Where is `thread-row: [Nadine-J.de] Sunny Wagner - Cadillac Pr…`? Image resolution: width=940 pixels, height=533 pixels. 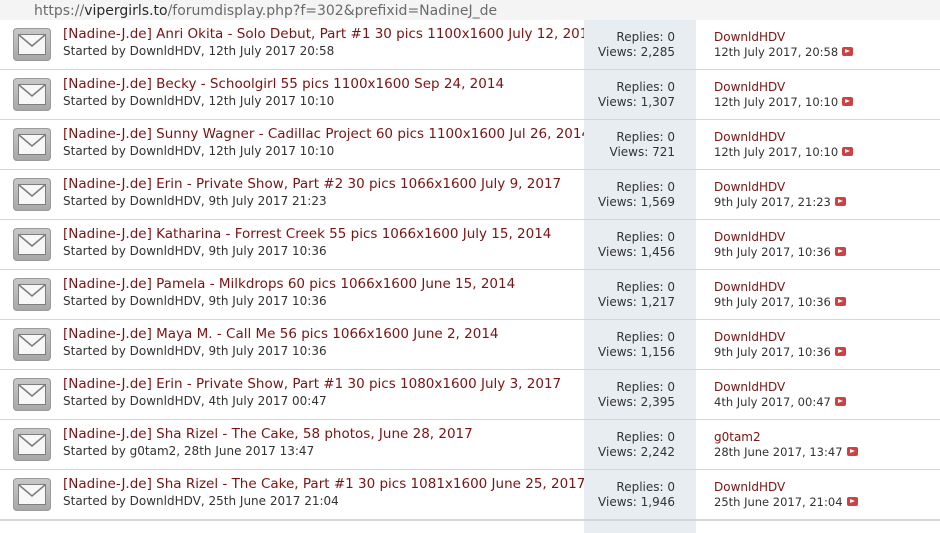 thread-row: [Nadine-J.de] Sunny Wagner - Cadillac Pr… is located at coordinates (470, 145).